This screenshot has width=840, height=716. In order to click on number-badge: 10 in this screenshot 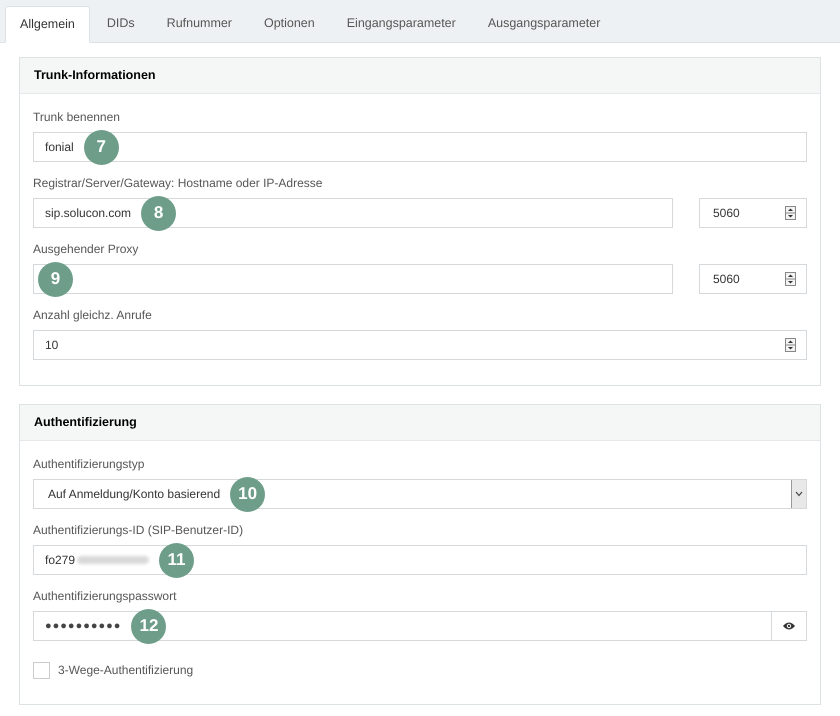, I will do `click(248, 494)`.